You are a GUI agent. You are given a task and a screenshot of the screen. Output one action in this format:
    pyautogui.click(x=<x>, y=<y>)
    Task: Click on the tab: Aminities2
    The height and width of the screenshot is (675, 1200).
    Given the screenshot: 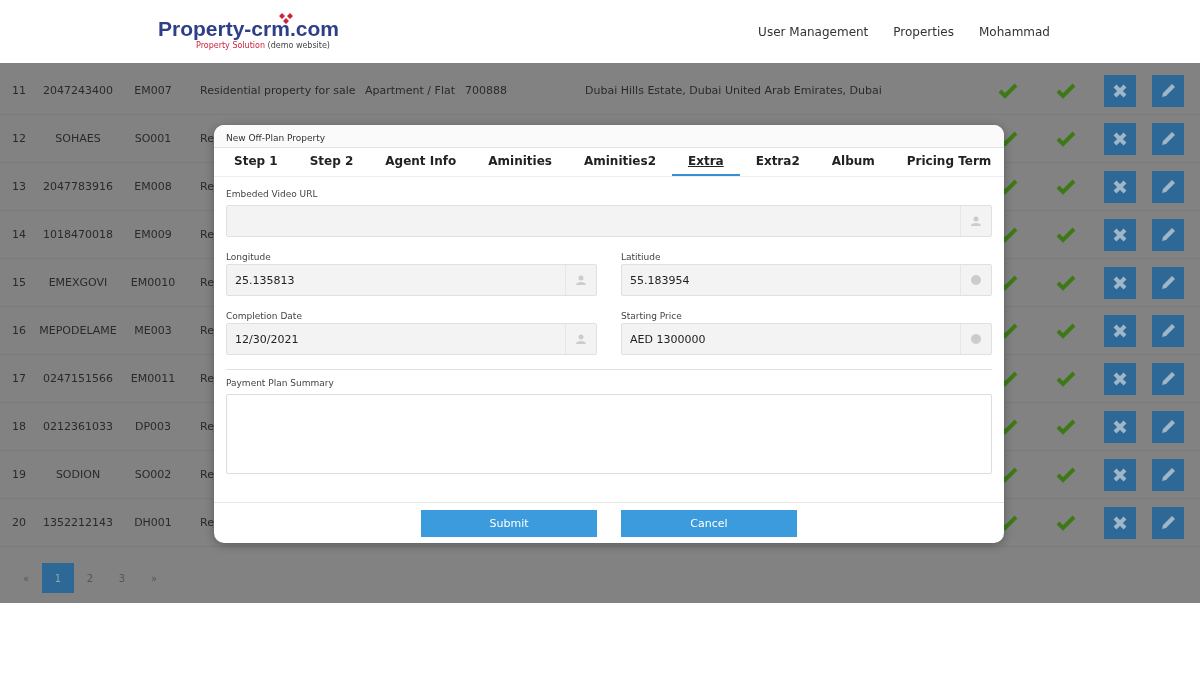 What is the action you would take?
    pyautogui.click(x=619, y=162)
    